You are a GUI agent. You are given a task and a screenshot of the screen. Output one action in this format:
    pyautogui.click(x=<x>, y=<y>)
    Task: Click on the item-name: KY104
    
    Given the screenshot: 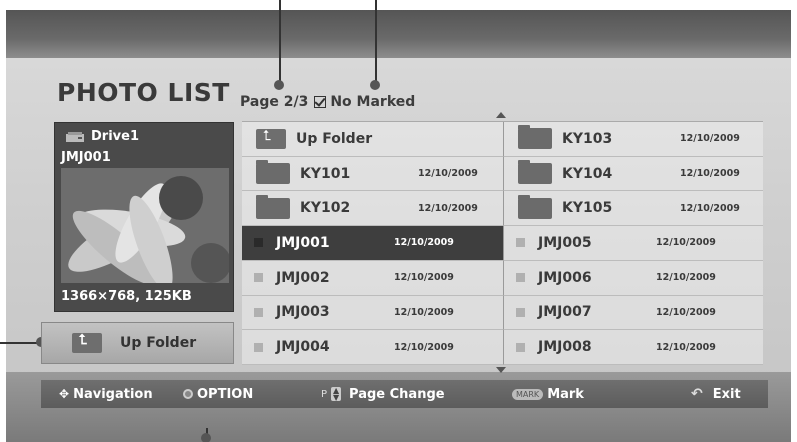 What is the action you would take?
    pyautogui.click(x=587, y=173)
    